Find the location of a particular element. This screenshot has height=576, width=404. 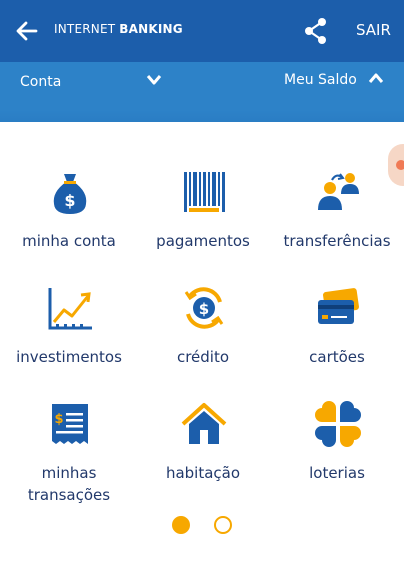

barcode-icon is located at coordinates (204, 192).